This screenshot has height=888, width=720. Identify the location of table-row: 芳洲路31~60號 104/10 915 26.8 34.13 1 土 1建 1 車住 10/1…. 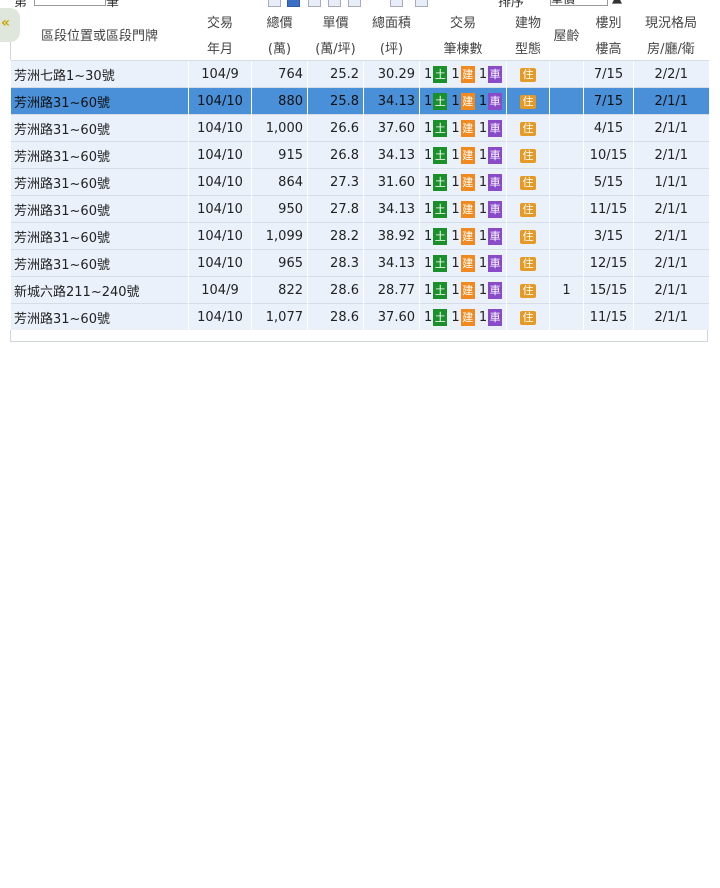
(359, 155).